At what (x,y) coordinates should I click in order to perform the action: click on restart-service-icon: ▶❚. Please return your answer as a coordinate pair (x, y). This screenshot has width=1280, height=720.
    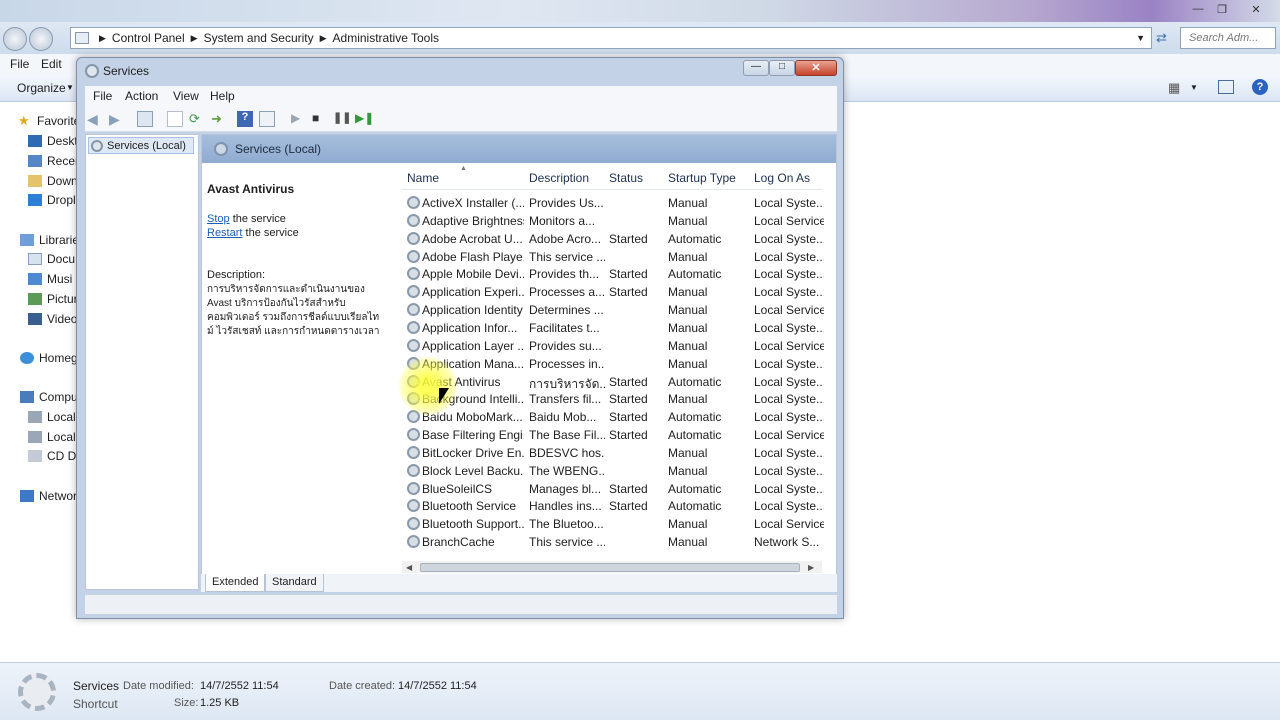
    Looking at the image, I should click on (364, 119).